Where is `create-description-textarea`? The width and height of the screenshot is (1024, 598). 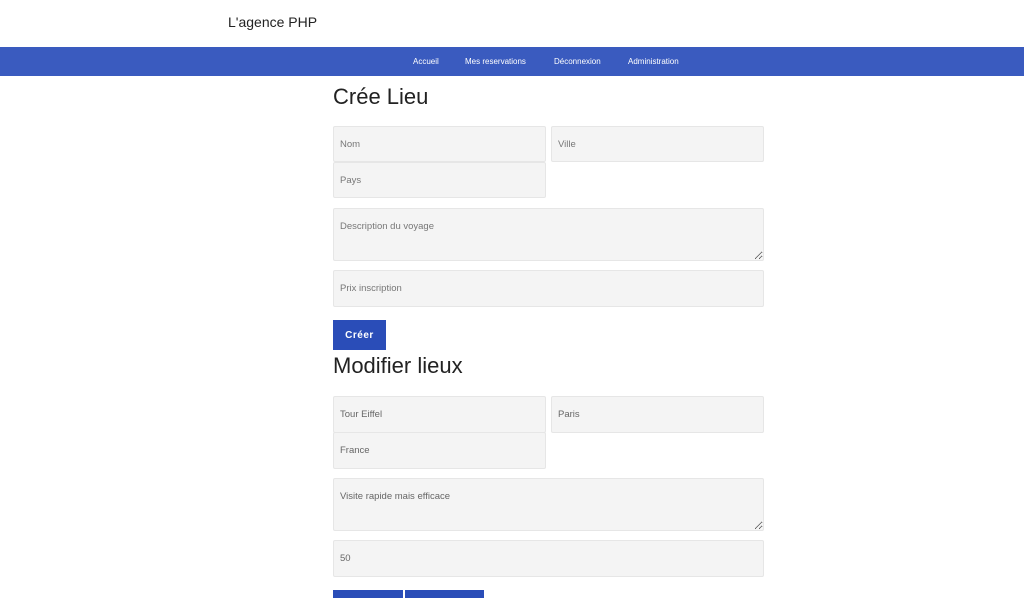 create-description-textarea is located at coordinates (548, 234).